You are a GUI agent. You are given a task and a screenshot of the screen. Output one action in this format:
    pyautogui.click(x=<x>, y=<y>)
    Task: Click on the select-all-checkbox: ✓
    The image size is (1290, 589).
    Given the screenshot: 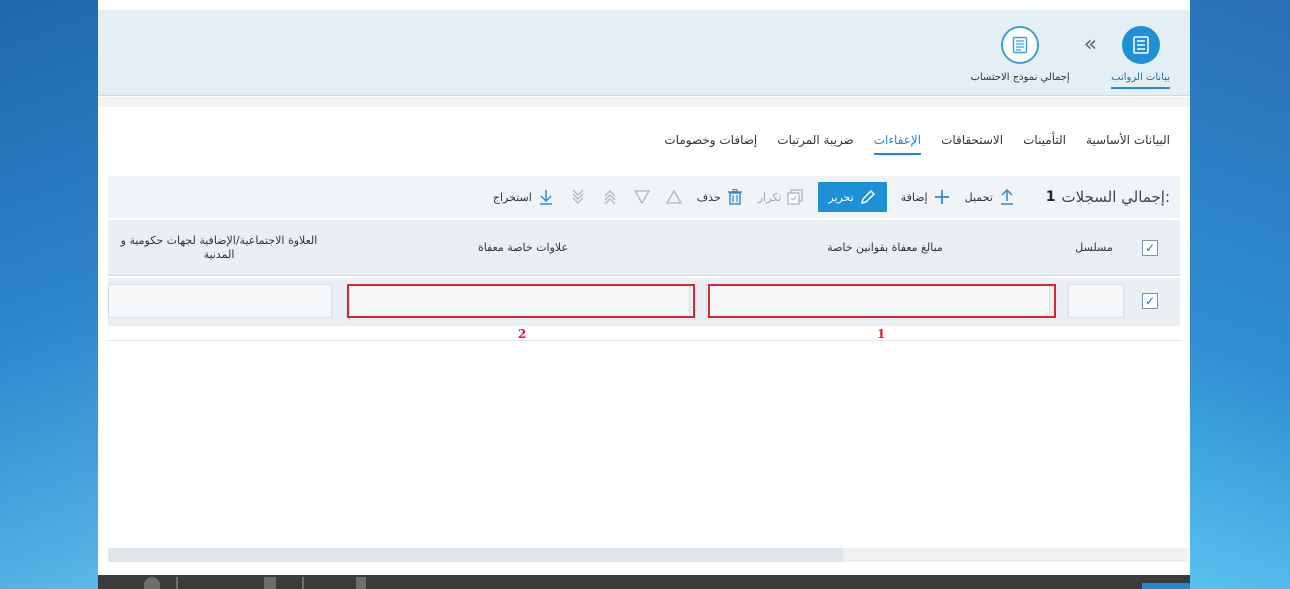 What is the action you would take?
    pyautogui.click(x=1150, y=248)
    